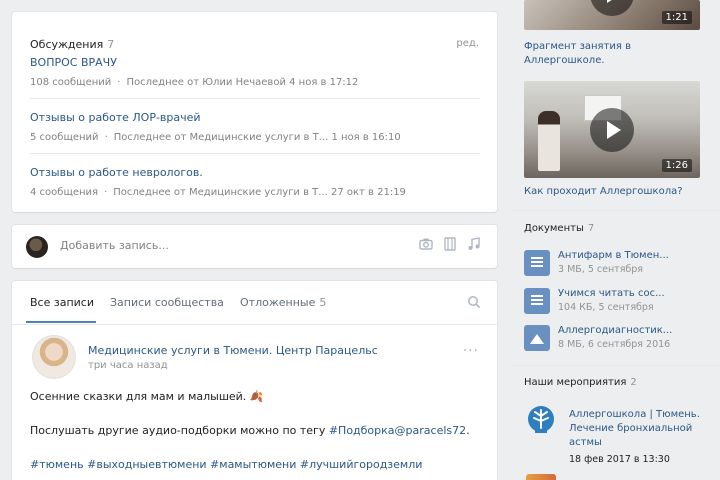 The height and width of the screenshot is (480, 720). Describe the element at coordinates (676, 165) in the screenshot. I see `video-duration: 1:26` at that location.